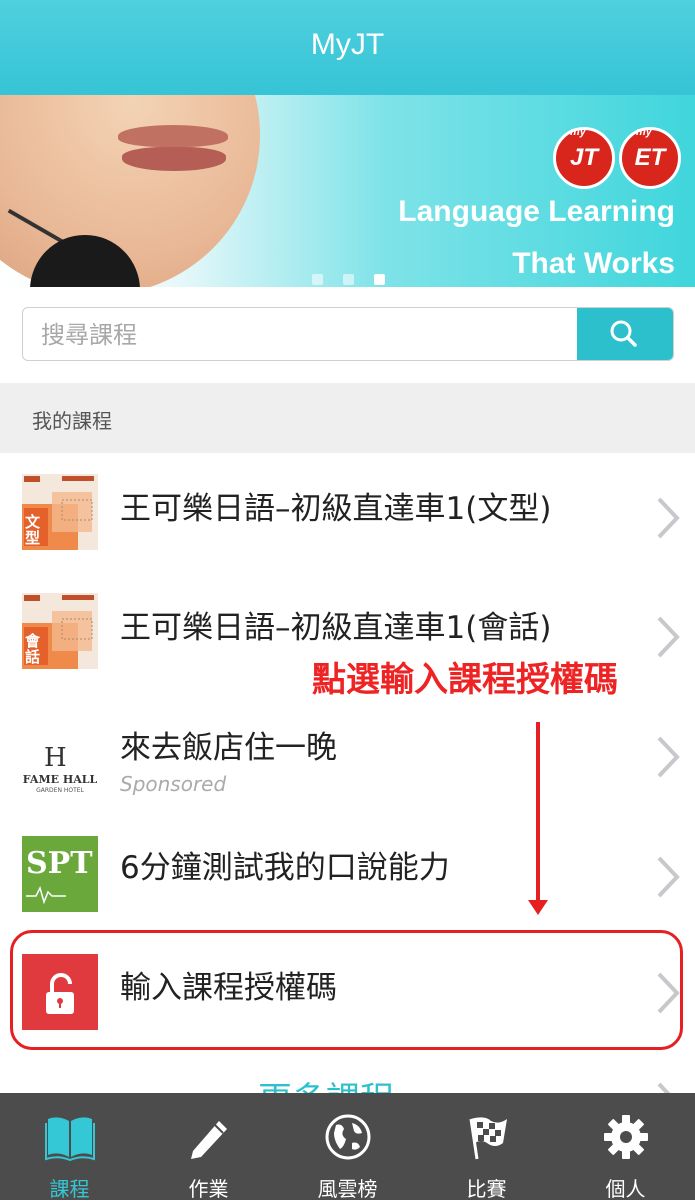 Image resolution: width=695 pixels, height=1202 pixels. What do you see at coordinates (60, 790) in the screenshot?
I see `fame-hall-sub: GARDEN HOTEL` at bounding box center [60, 790].